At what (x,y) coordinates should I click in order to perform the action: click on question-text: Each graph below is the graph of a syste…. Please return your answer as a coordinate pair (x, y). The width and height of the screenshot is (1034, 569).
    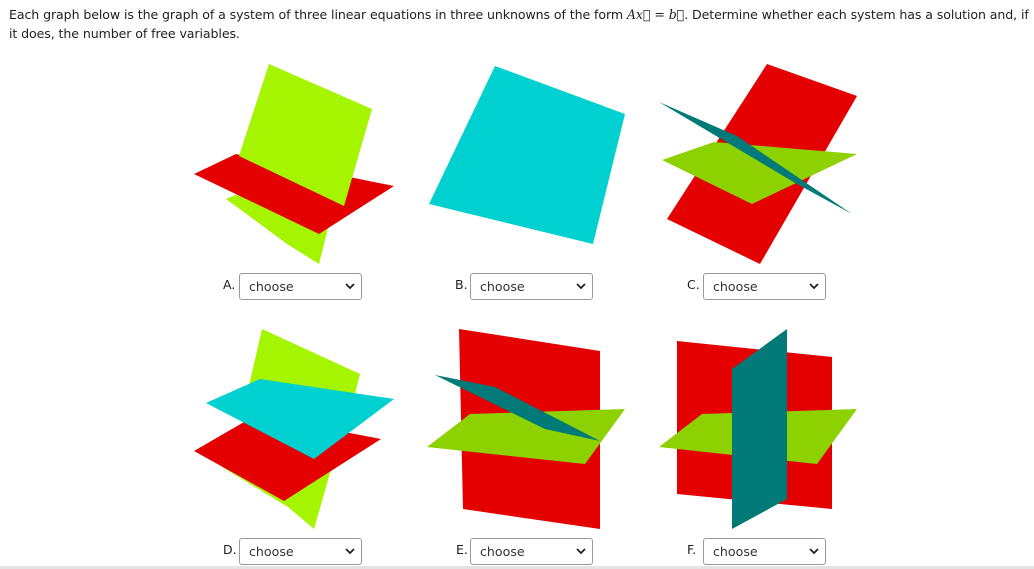
    Looking at the image, I should click on (519, 24).